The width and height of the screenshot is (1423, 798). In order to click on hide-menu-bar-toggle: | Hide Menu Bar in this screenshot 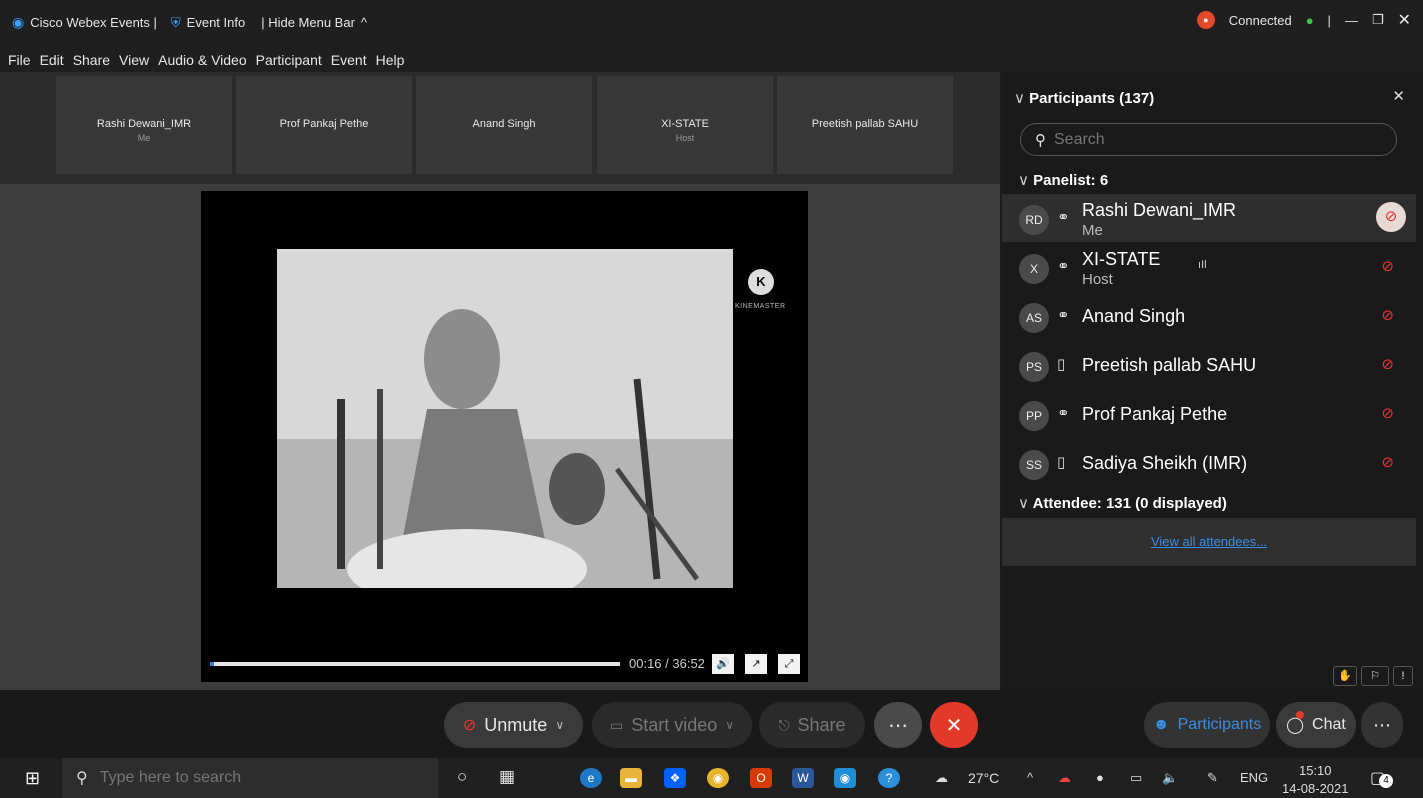, I will do `click(308, 22)`.